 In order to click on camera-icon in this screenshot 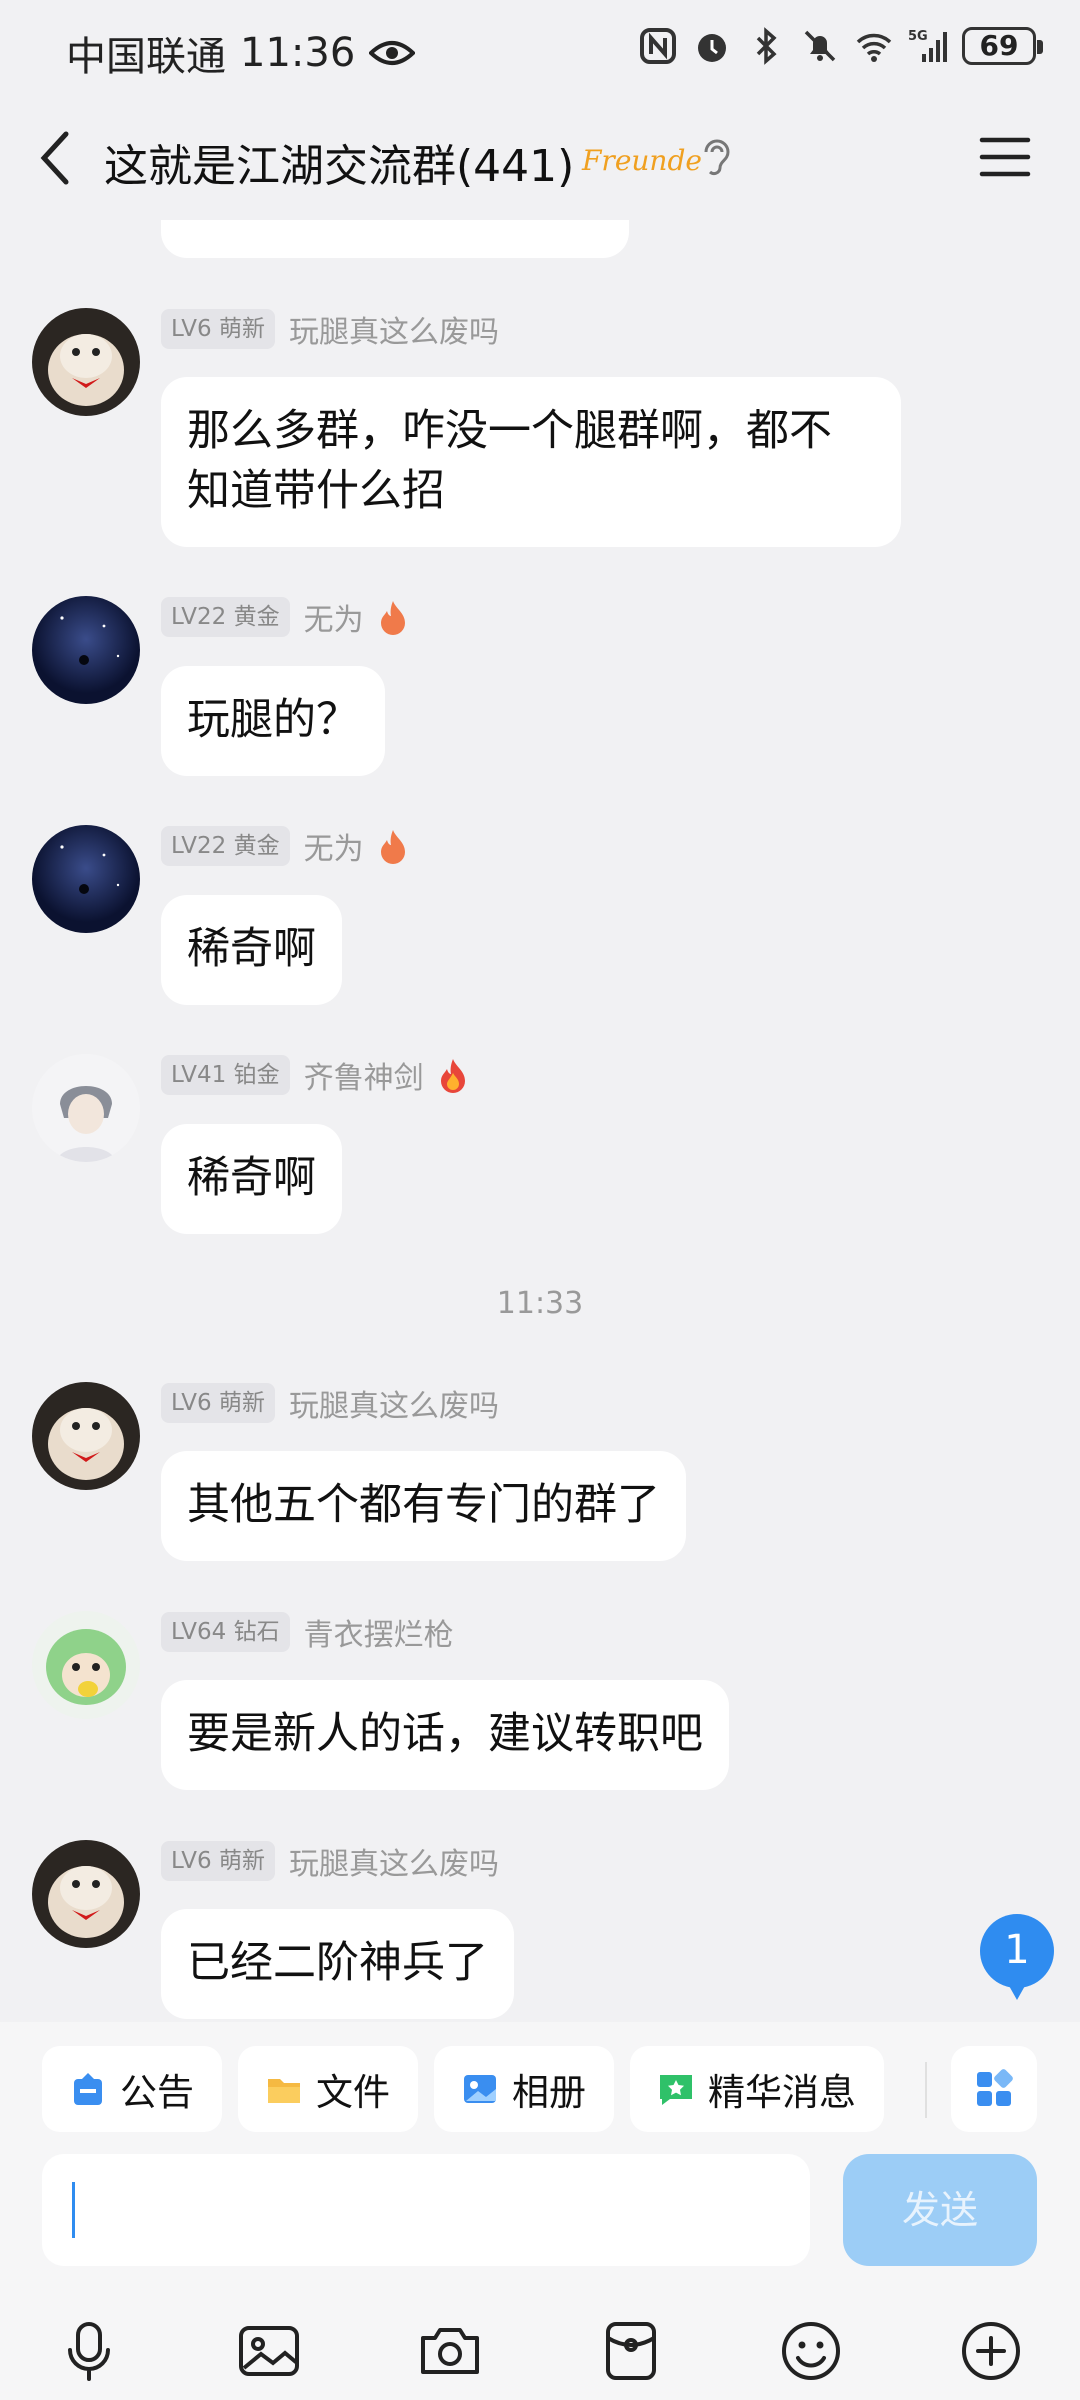, I will do `click(450, 2351)`.